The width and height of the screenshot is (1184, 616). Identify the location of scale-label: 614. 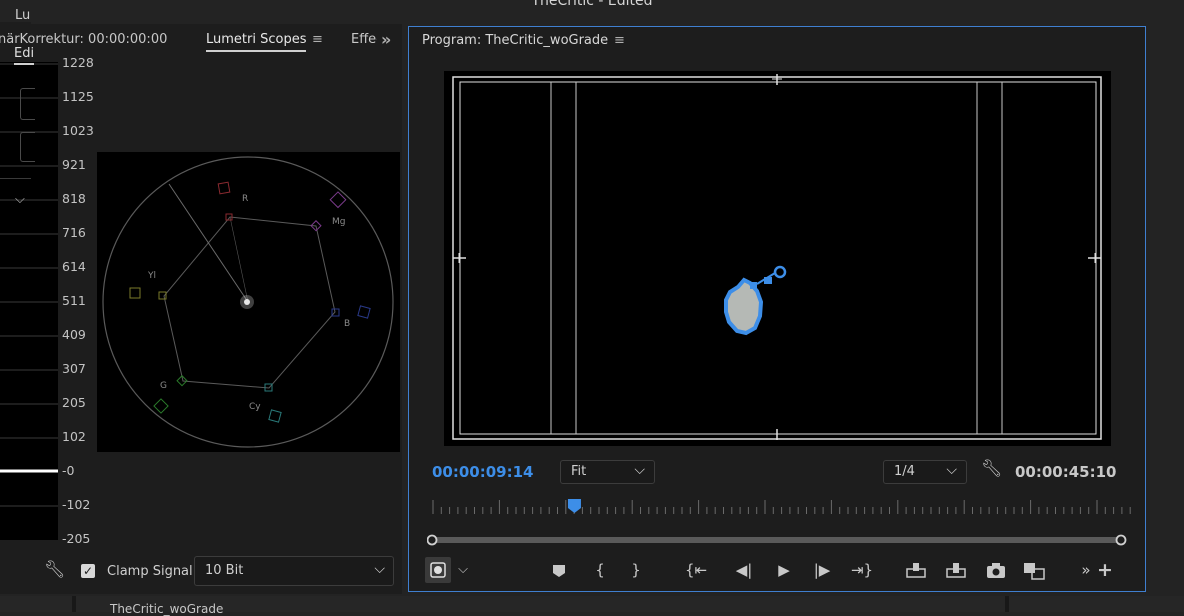
(74, 266).